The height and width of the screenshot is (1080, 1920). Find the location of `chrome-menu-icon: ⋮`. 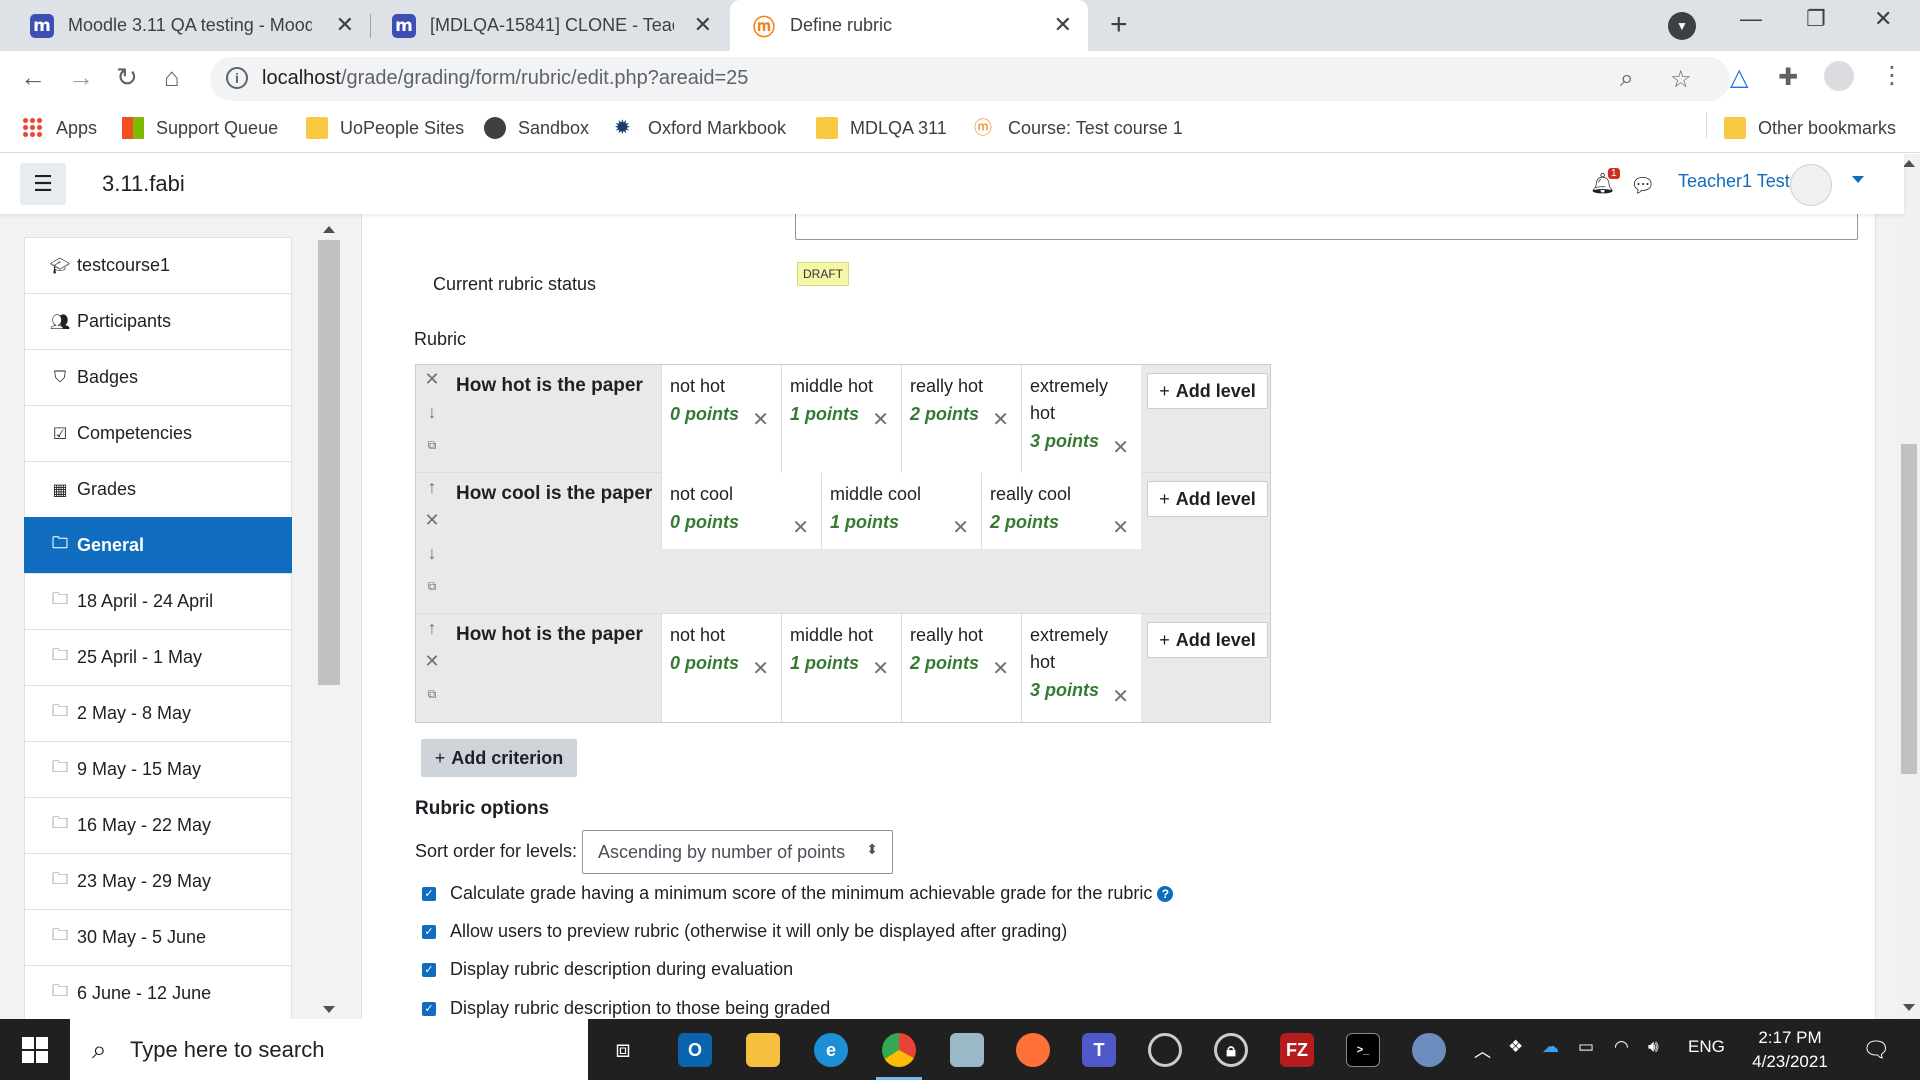

chrome-menu-icon: ⋮ is located at coordinates (1892, 75).